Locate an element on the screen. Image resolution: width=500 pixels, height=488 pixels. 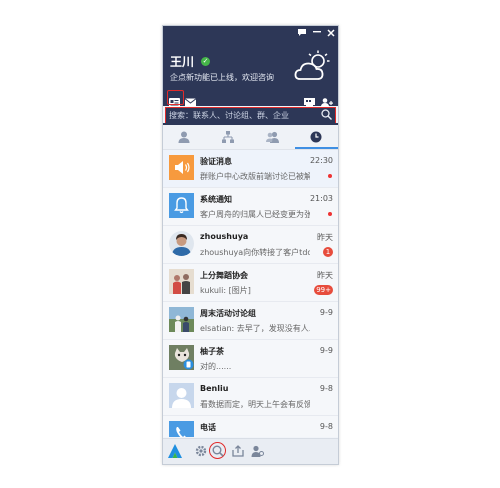
search-bar is located at coordinates (250, 115).